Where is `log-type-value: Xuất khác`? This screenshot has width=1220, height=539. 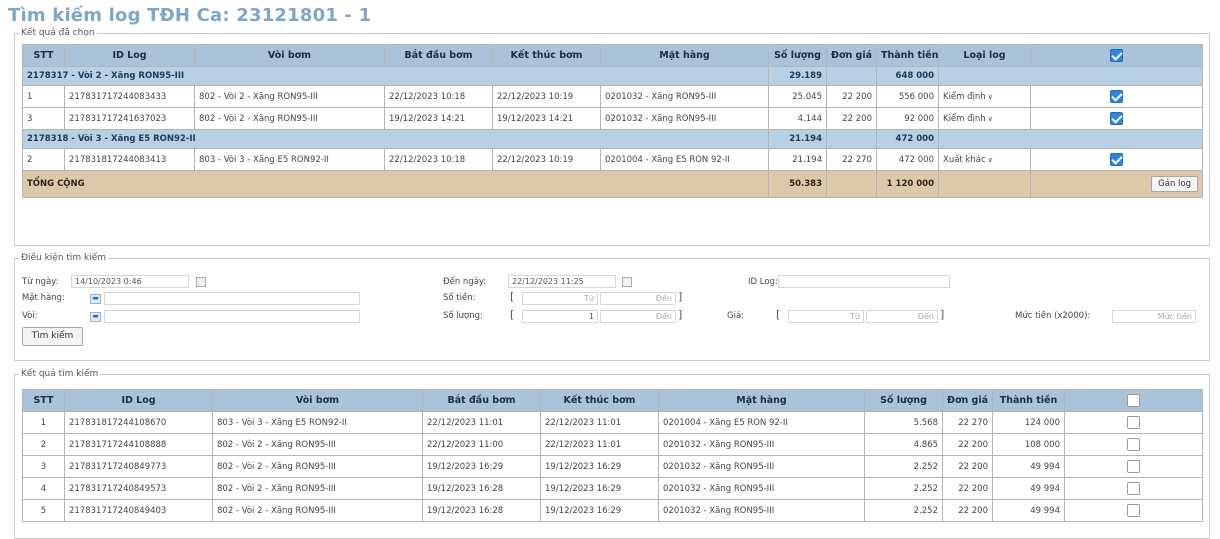
log-type-value: Xuất khác is located at coordinates (964, 159).